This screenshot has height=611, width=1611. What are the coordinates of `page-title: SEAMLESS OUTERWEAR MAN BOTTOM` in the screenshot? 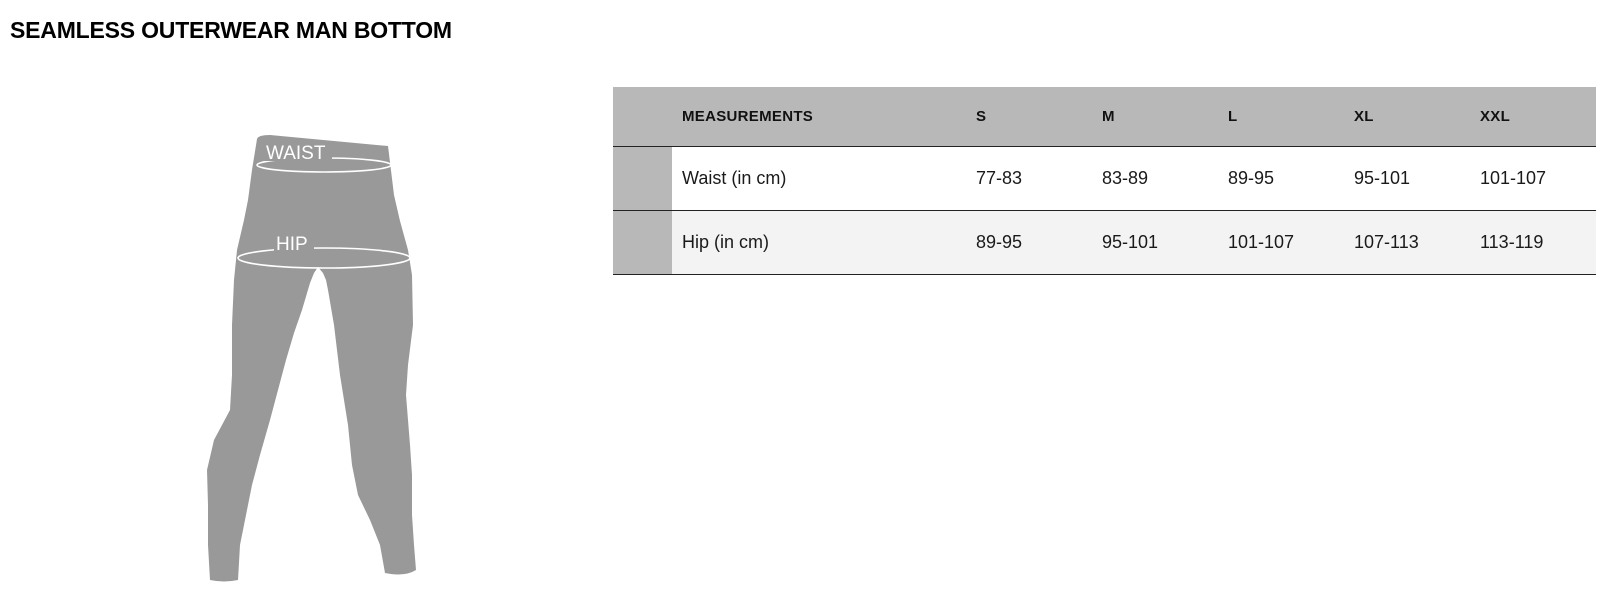 It's located at (231, 30).